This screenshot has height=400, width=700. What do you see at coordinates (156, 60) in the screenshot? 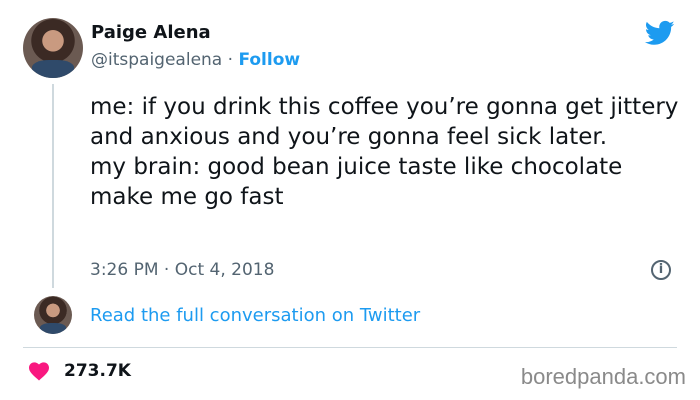
I see `author-handle: @itspaigealena` at bounding box center [156, 60].